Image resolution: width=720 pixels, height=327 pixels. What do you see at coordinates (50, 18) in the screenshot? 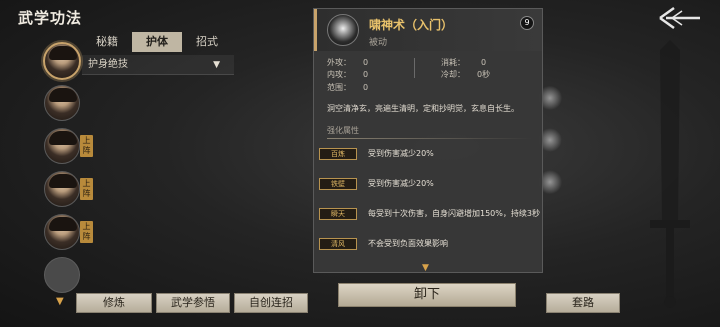
I see `page-title: 武学功法` at bounding box center [50, 18].